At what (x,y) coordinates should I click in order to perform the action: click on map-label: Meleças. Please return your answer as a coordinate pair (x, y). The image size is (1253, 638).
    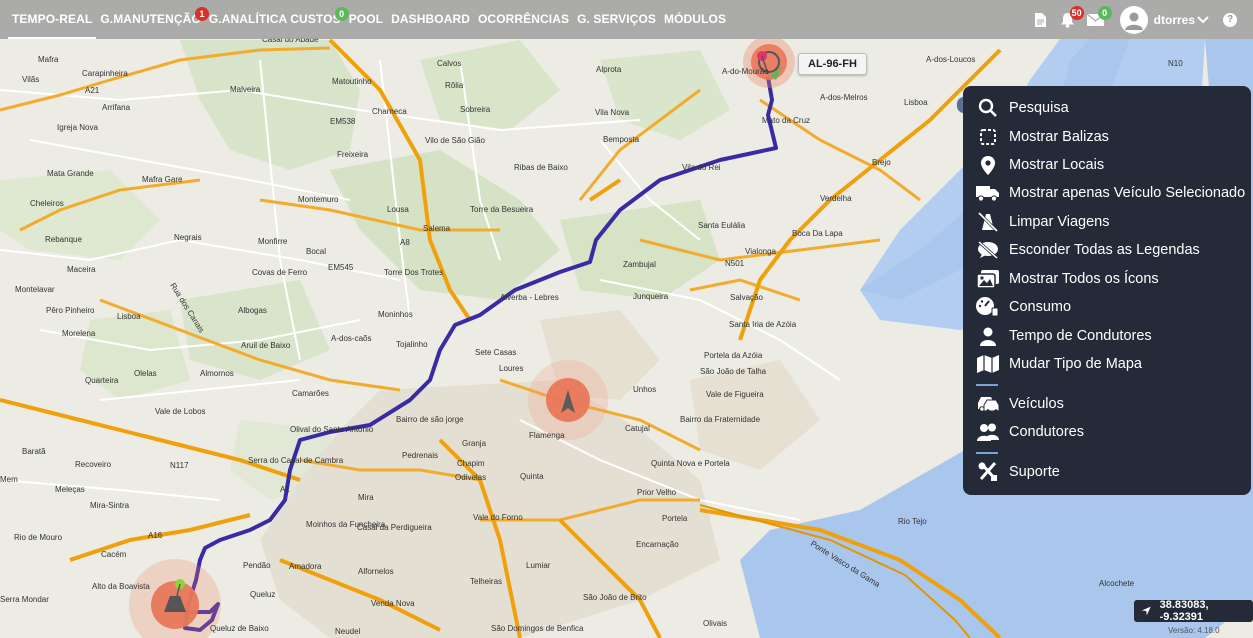
    Looking at the image, I should click on (70, 489).